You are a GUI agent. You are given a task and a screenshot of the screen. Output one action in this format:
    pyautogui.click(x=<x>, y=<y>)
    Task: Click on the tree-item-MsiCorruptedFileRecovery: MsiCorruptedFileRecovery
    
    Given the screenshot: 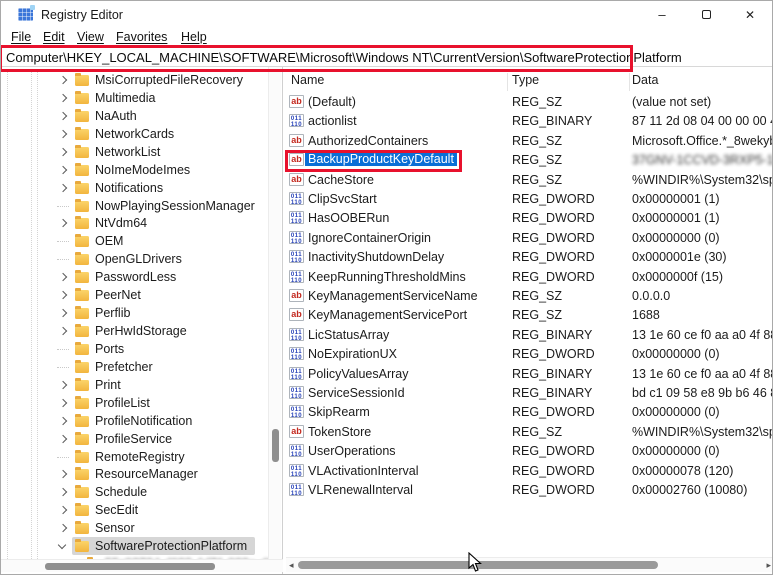 What is the action you would take?
    pyautogui.click(x=141, y=80)
    